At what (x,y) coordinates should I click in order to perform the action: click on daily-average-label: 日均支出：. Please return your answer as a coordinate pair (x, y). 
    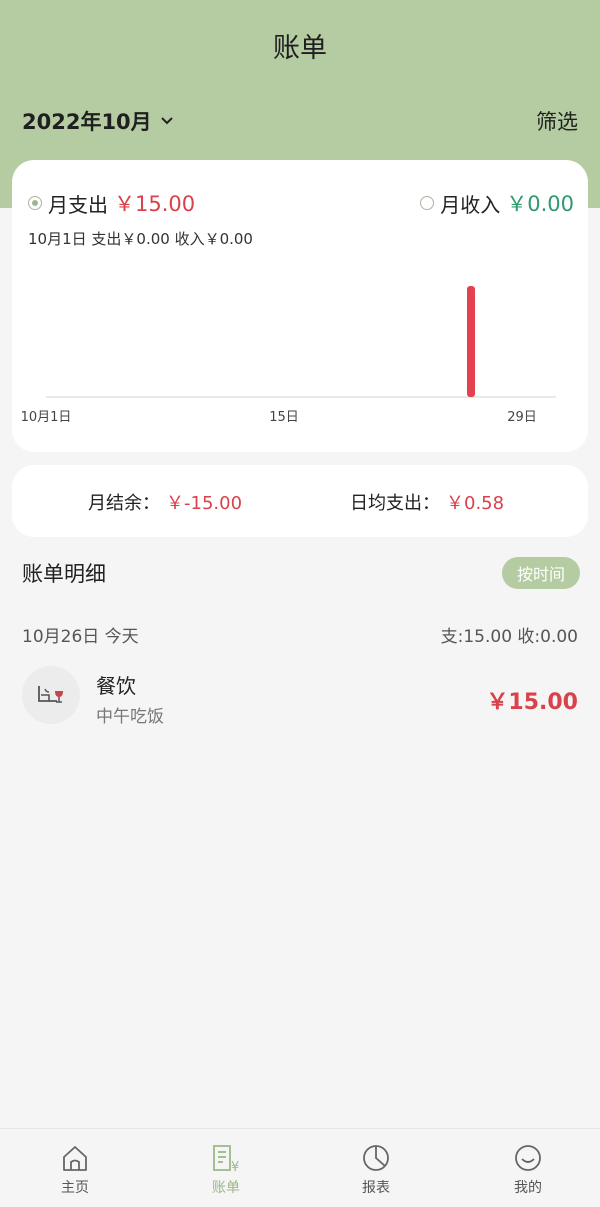
    Looking at the image, I should click on (395, 503).